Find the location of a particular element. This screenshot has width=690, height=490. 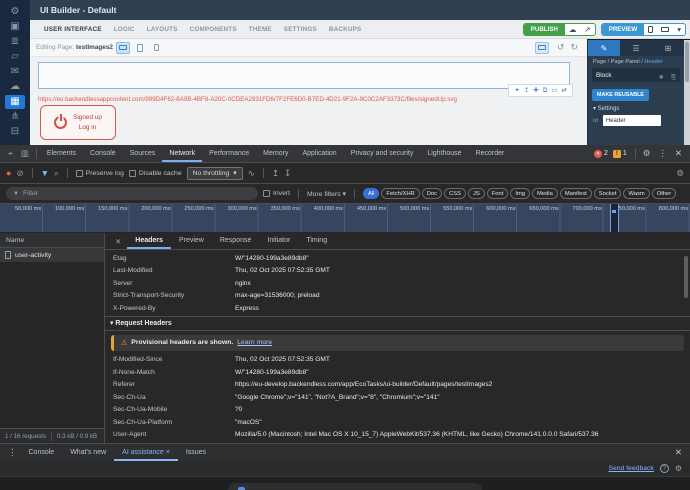

filter-chip: Wasm is located at coordinates (636, 193).